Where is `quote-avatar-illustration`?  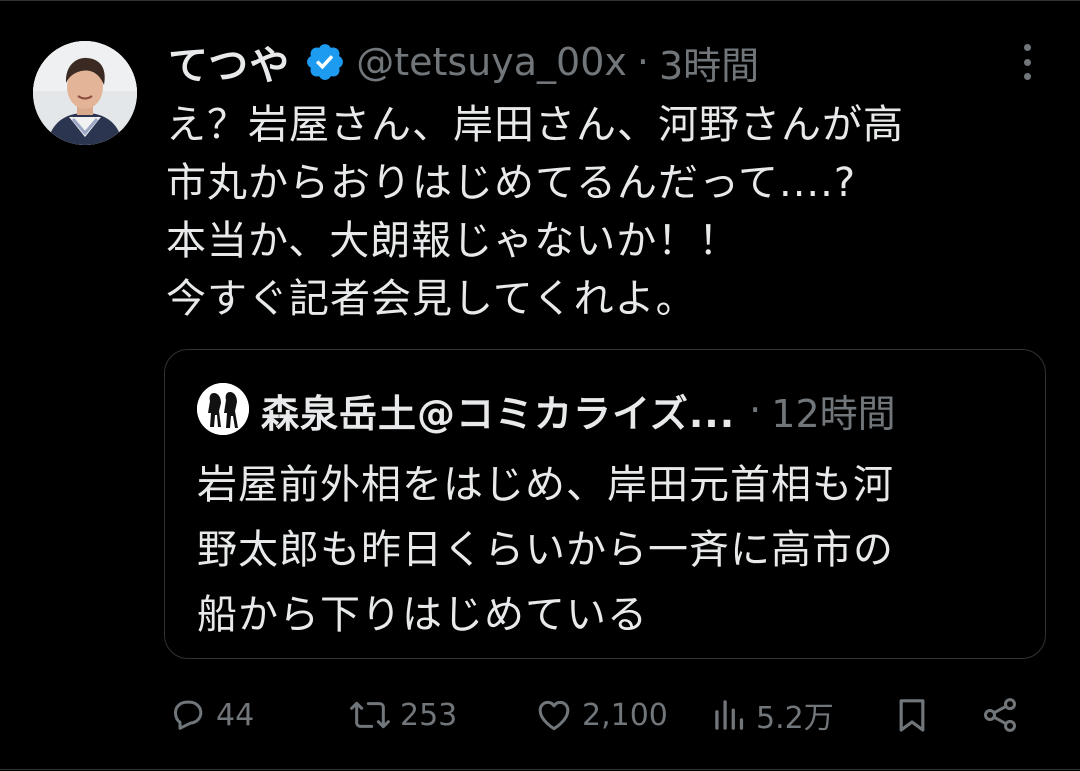
quote-avatar-illustration is located at coordinates (223, 409).